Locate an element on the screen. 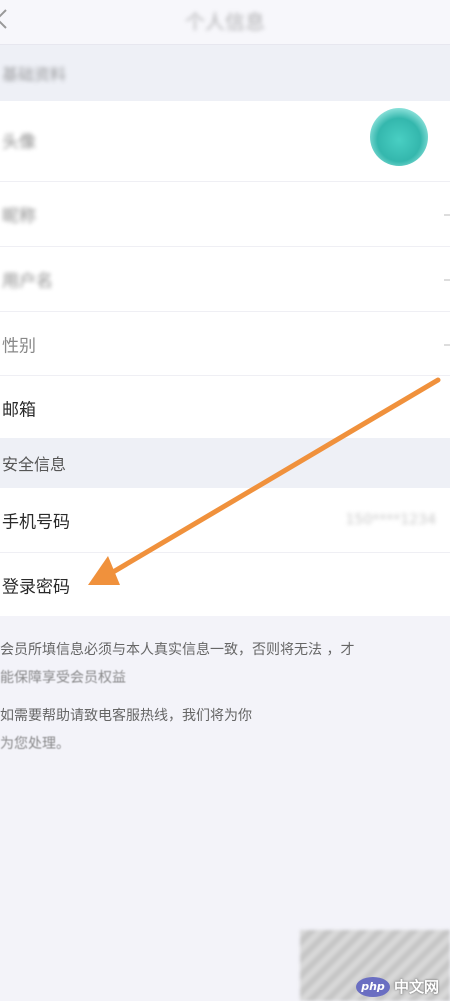 The width and height of the screenshot is (450, 1001). notice-line: 会员所填信息必须与本人真实信息一致，否则将无法 ，才 is located at coordinates (225, 650).